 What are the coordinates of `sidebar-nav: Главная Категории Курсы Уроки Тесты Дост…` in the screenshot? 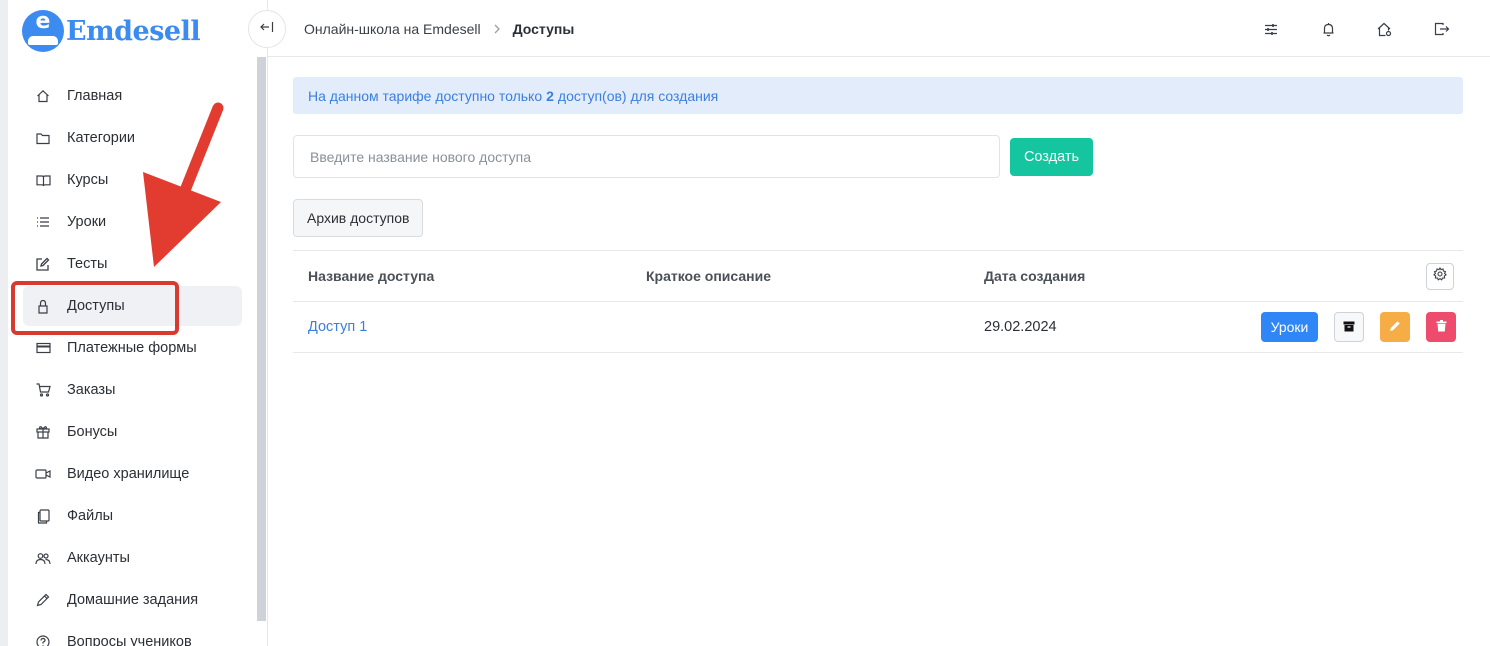 It's located at (132, 361).